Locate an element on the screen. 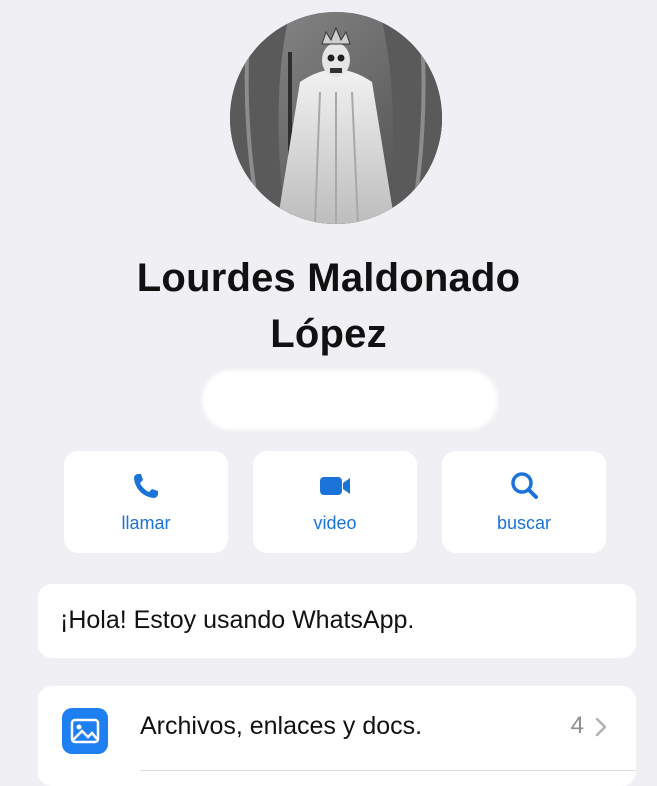 This screenshot has height=786, width=657. about-status-text: ¡Hola! Estoy usando WhatsApp. is located at coordinates (237, 620).